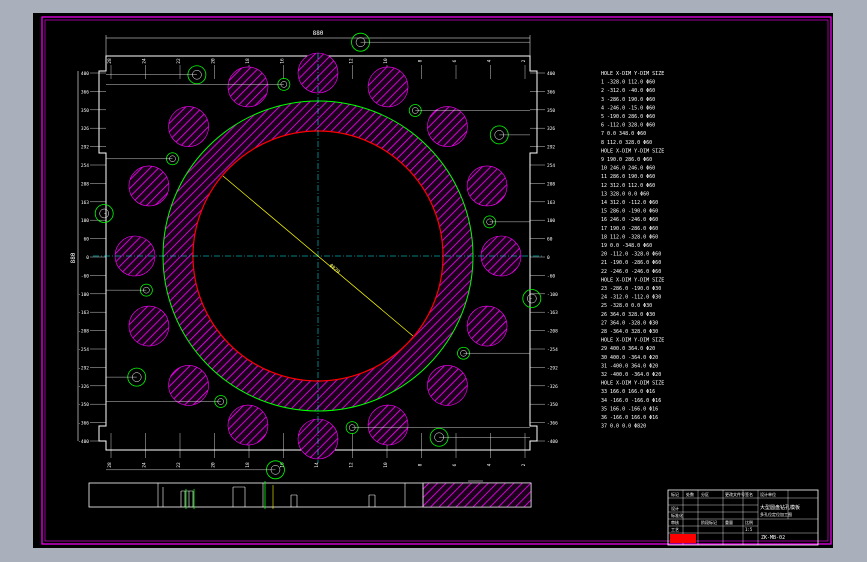 The height and width of the screenshot is (562, 867). What do you see at coordinates (248, 61) in the screenshot?
I see `top-hole-label: 18` at bounding box center [248, 61].